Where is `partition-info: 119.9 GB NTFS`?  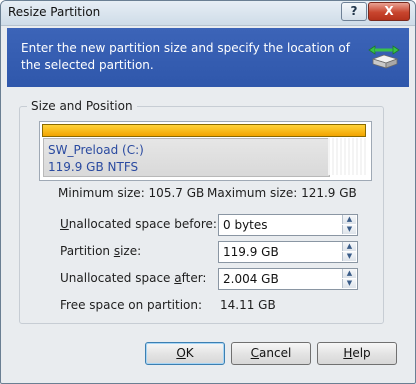
partition-info: 119.9 GB NTFS is located at coordinates (93, 167).